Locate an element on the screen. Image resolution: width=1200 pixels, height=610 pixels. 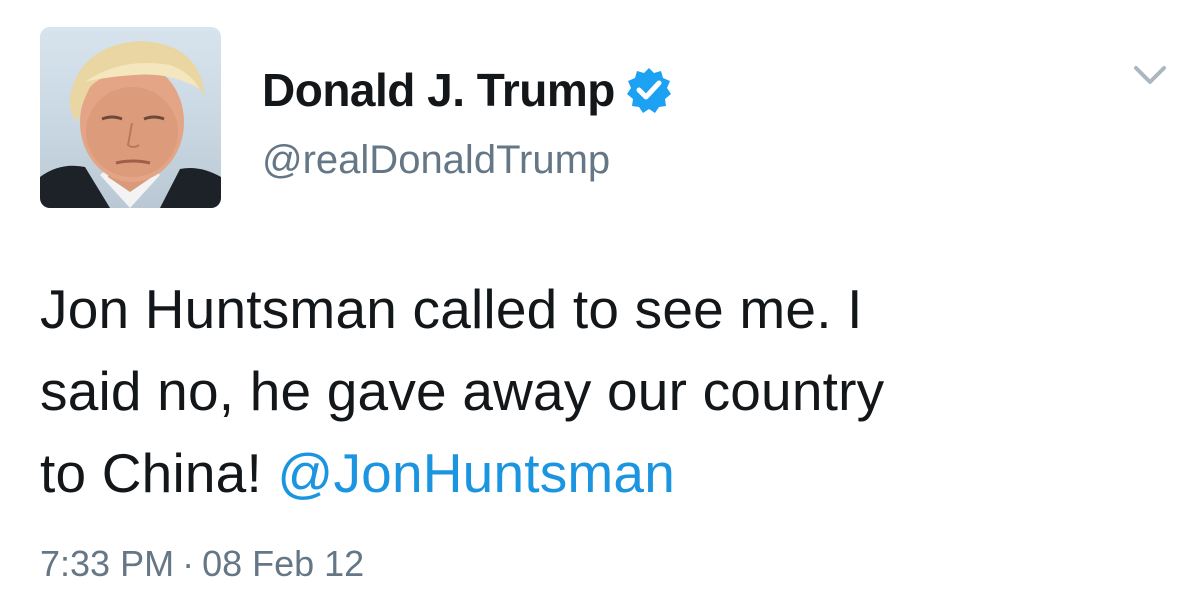
chevron-down-icon is located at coordinates (1150, 76).